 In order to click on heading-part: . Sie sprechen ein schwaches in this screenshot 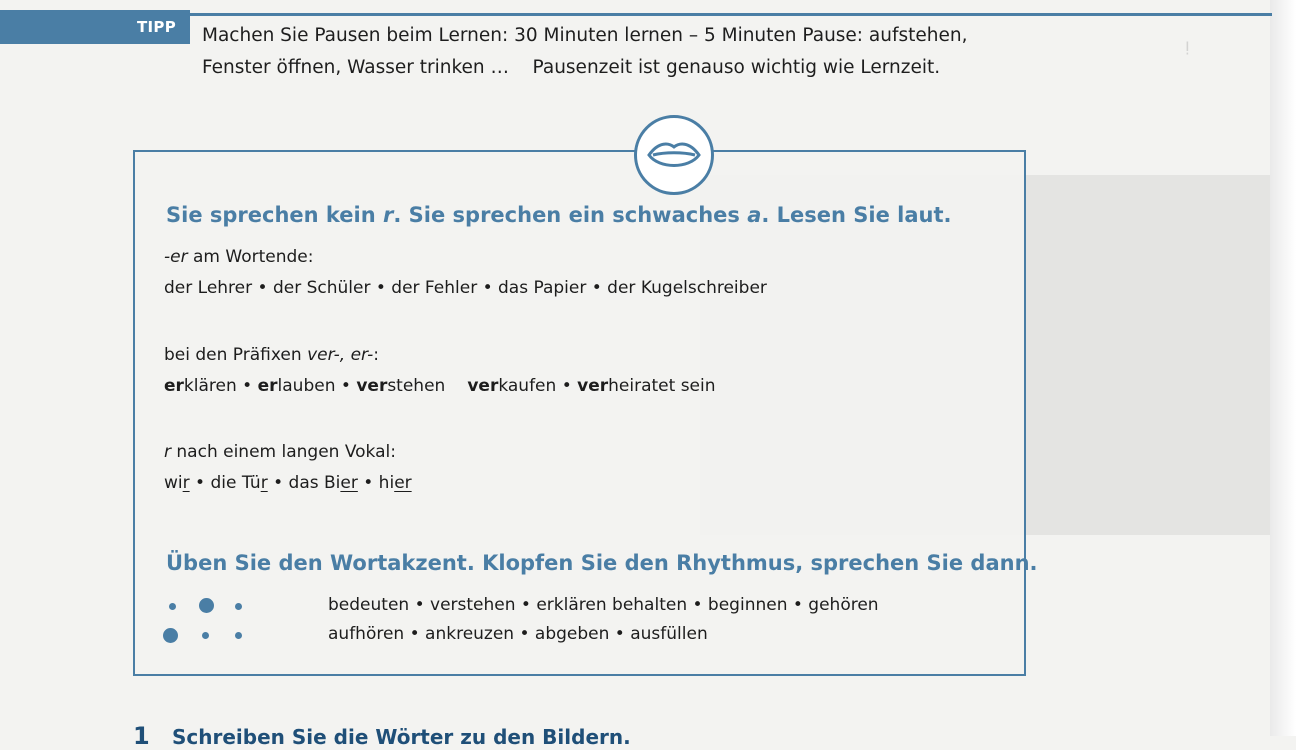, I will do `click(570, 215)`.